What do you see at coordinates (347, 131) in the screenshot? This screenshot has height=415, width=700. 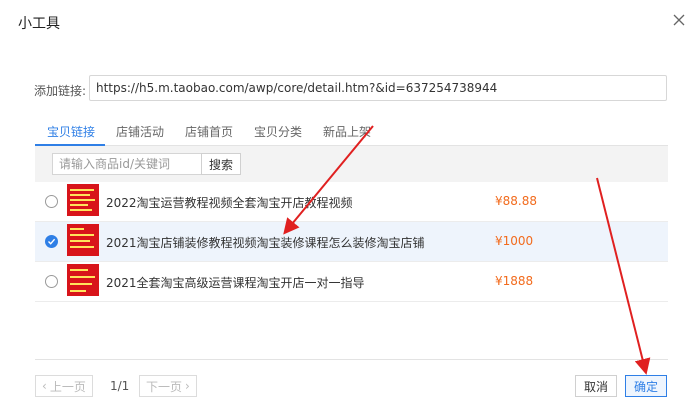 I see `tab-new-arrivals: 新品上架` at bounding box center [347, 131].